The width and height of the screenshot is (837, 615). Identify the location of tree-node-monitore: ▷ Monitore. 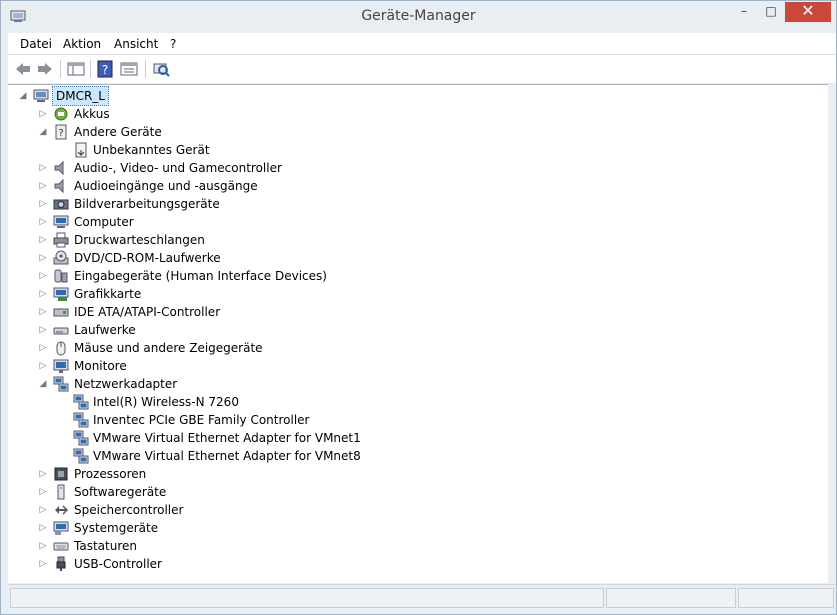
(208, 366).